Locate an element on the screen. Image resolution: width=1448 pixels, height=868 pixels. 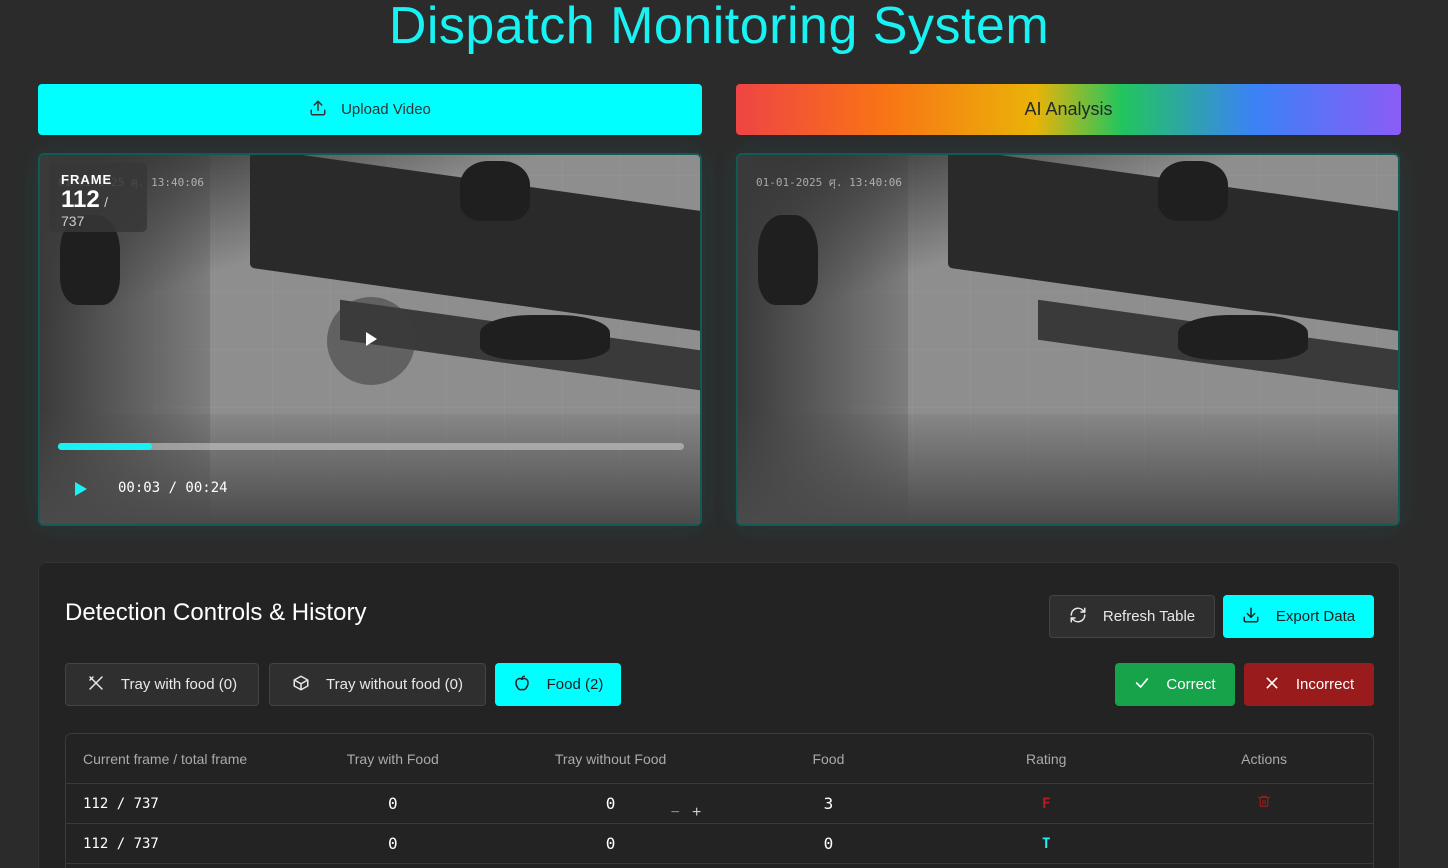
box-icon is located at coordinates (301, 685).